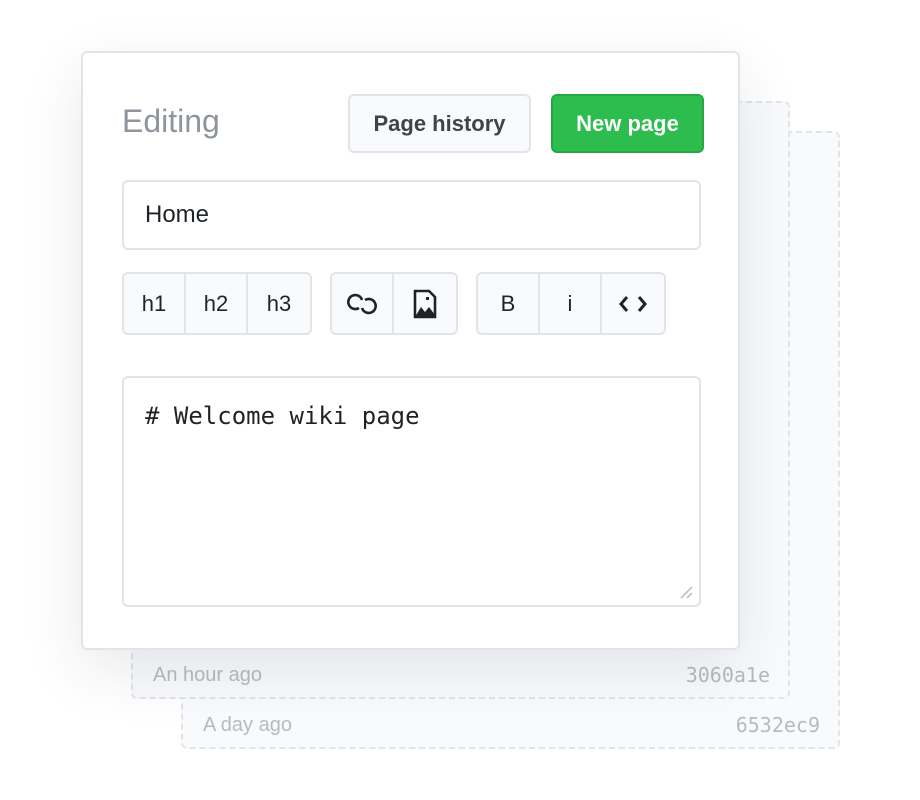  I want to click on page-history-button: Page history, so click(439, 123).